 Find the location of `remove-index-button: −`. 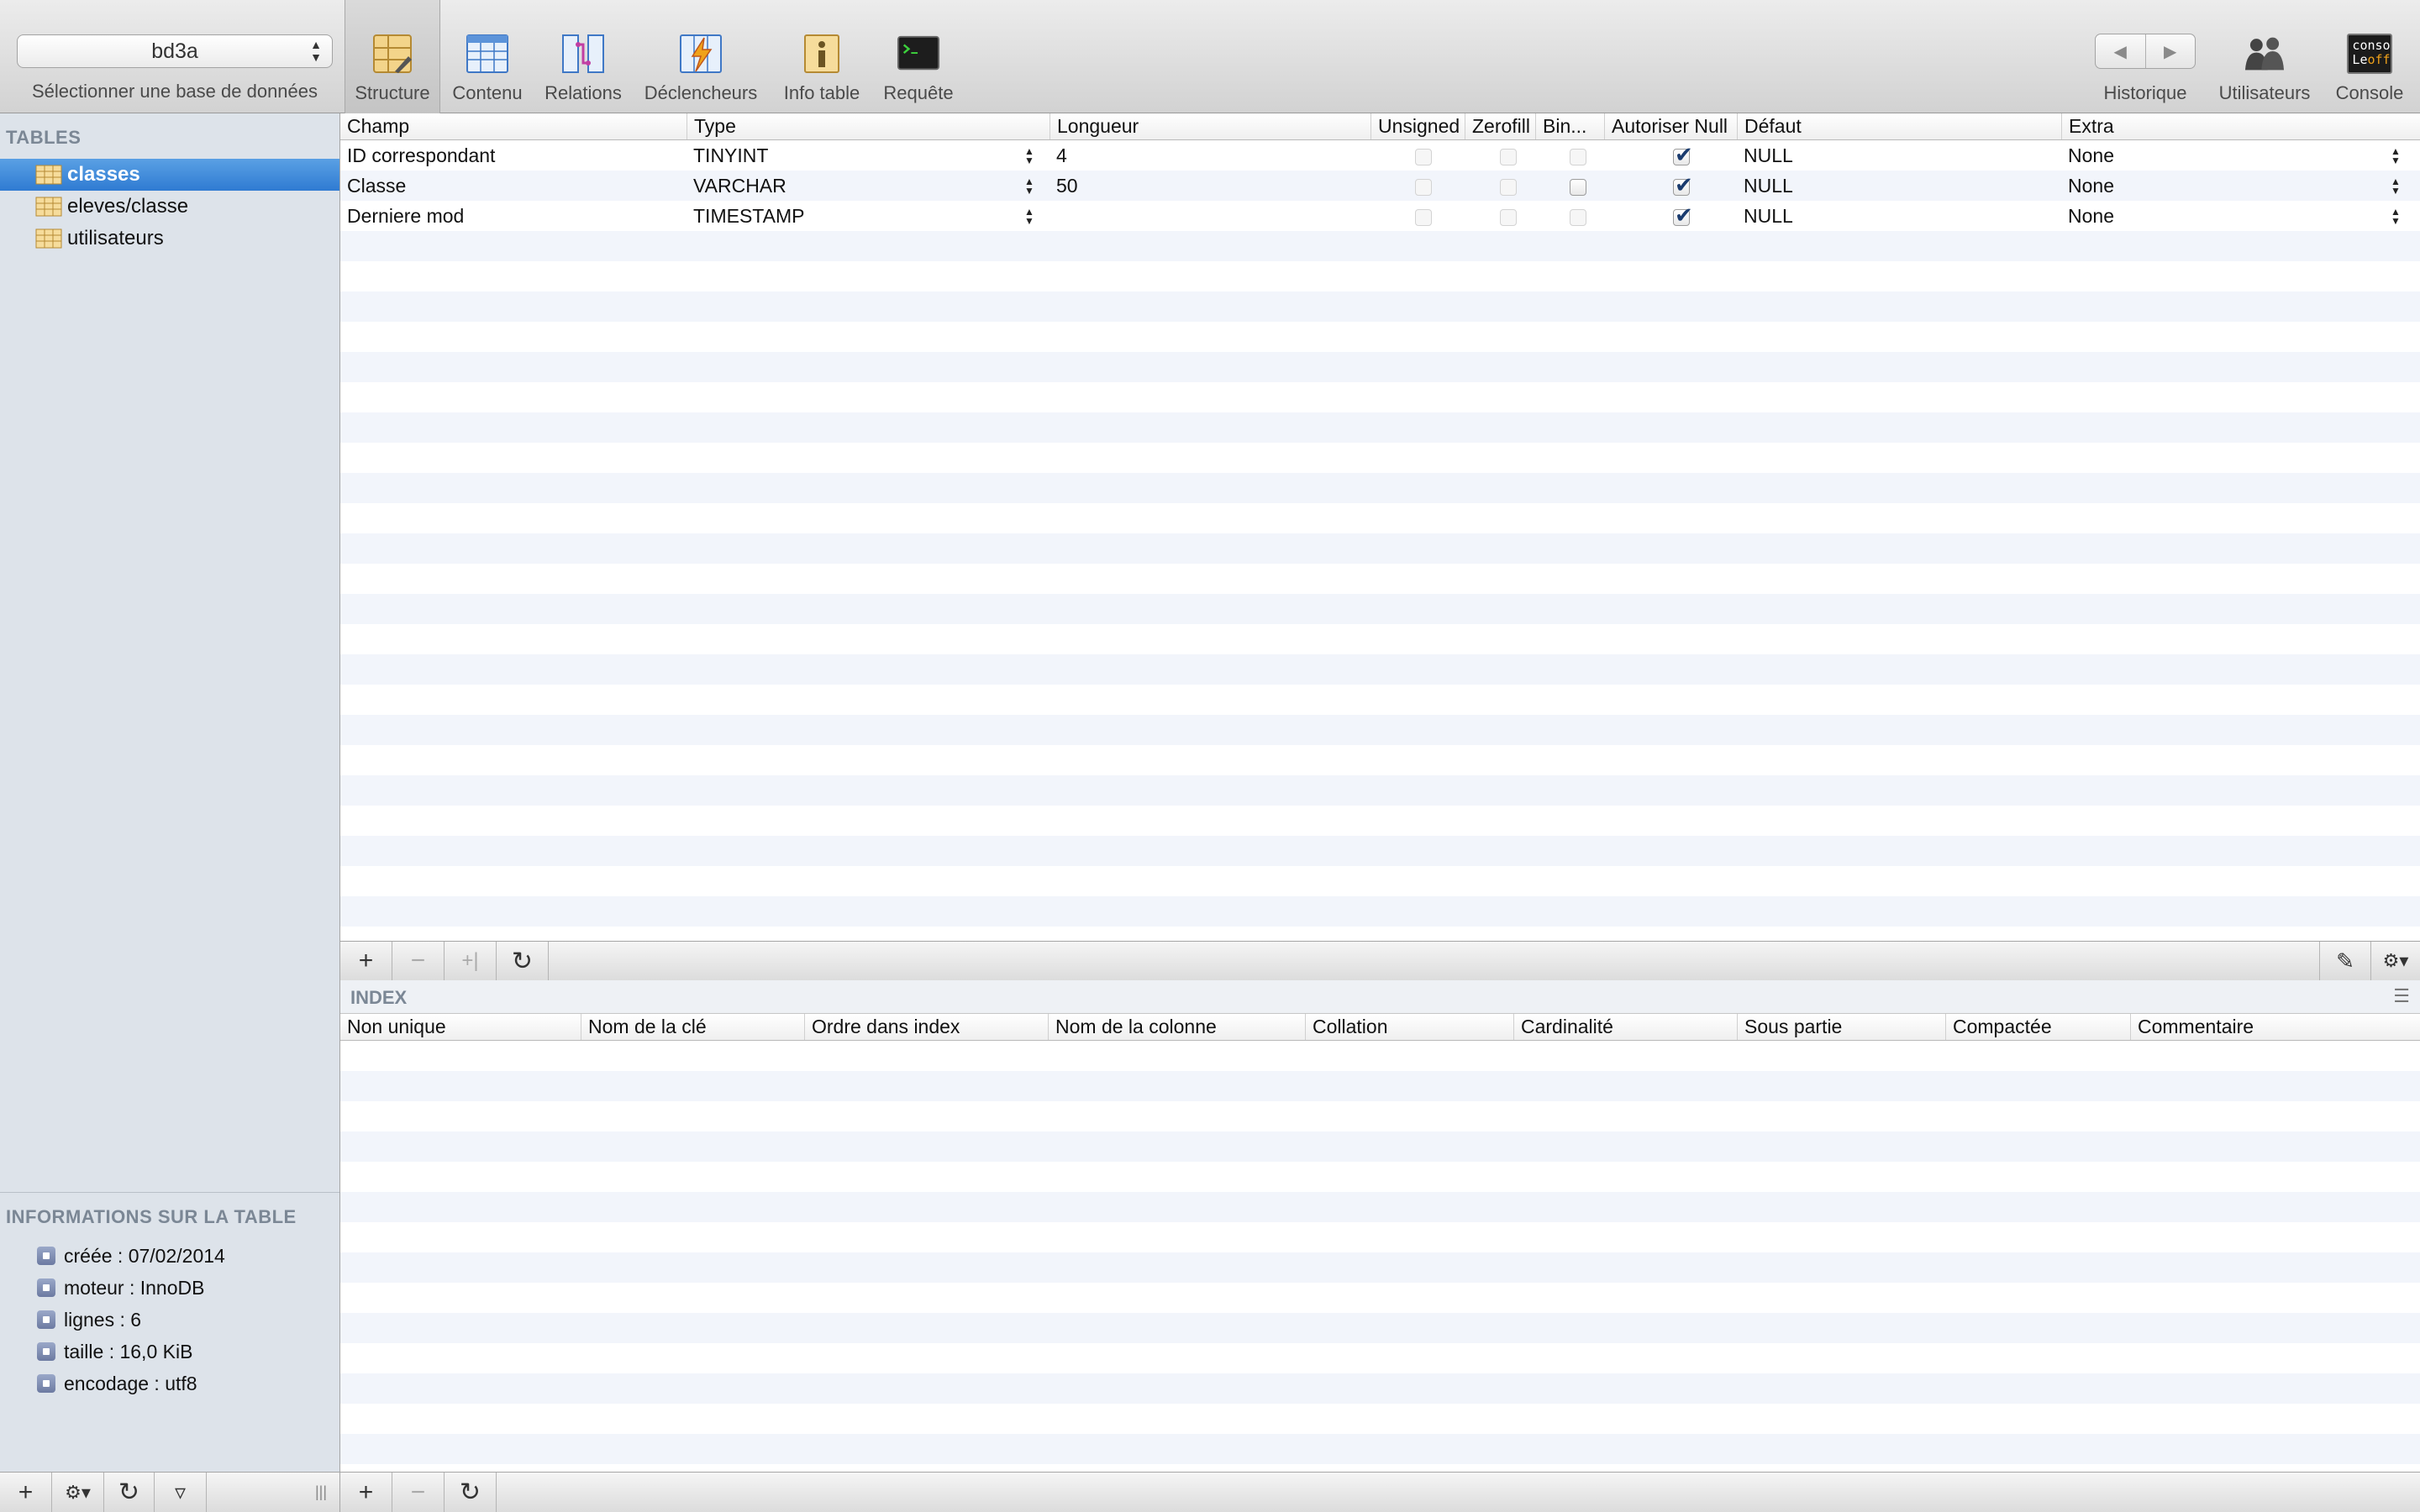

remove-index-button: − is located at coordinates (419, 1492).